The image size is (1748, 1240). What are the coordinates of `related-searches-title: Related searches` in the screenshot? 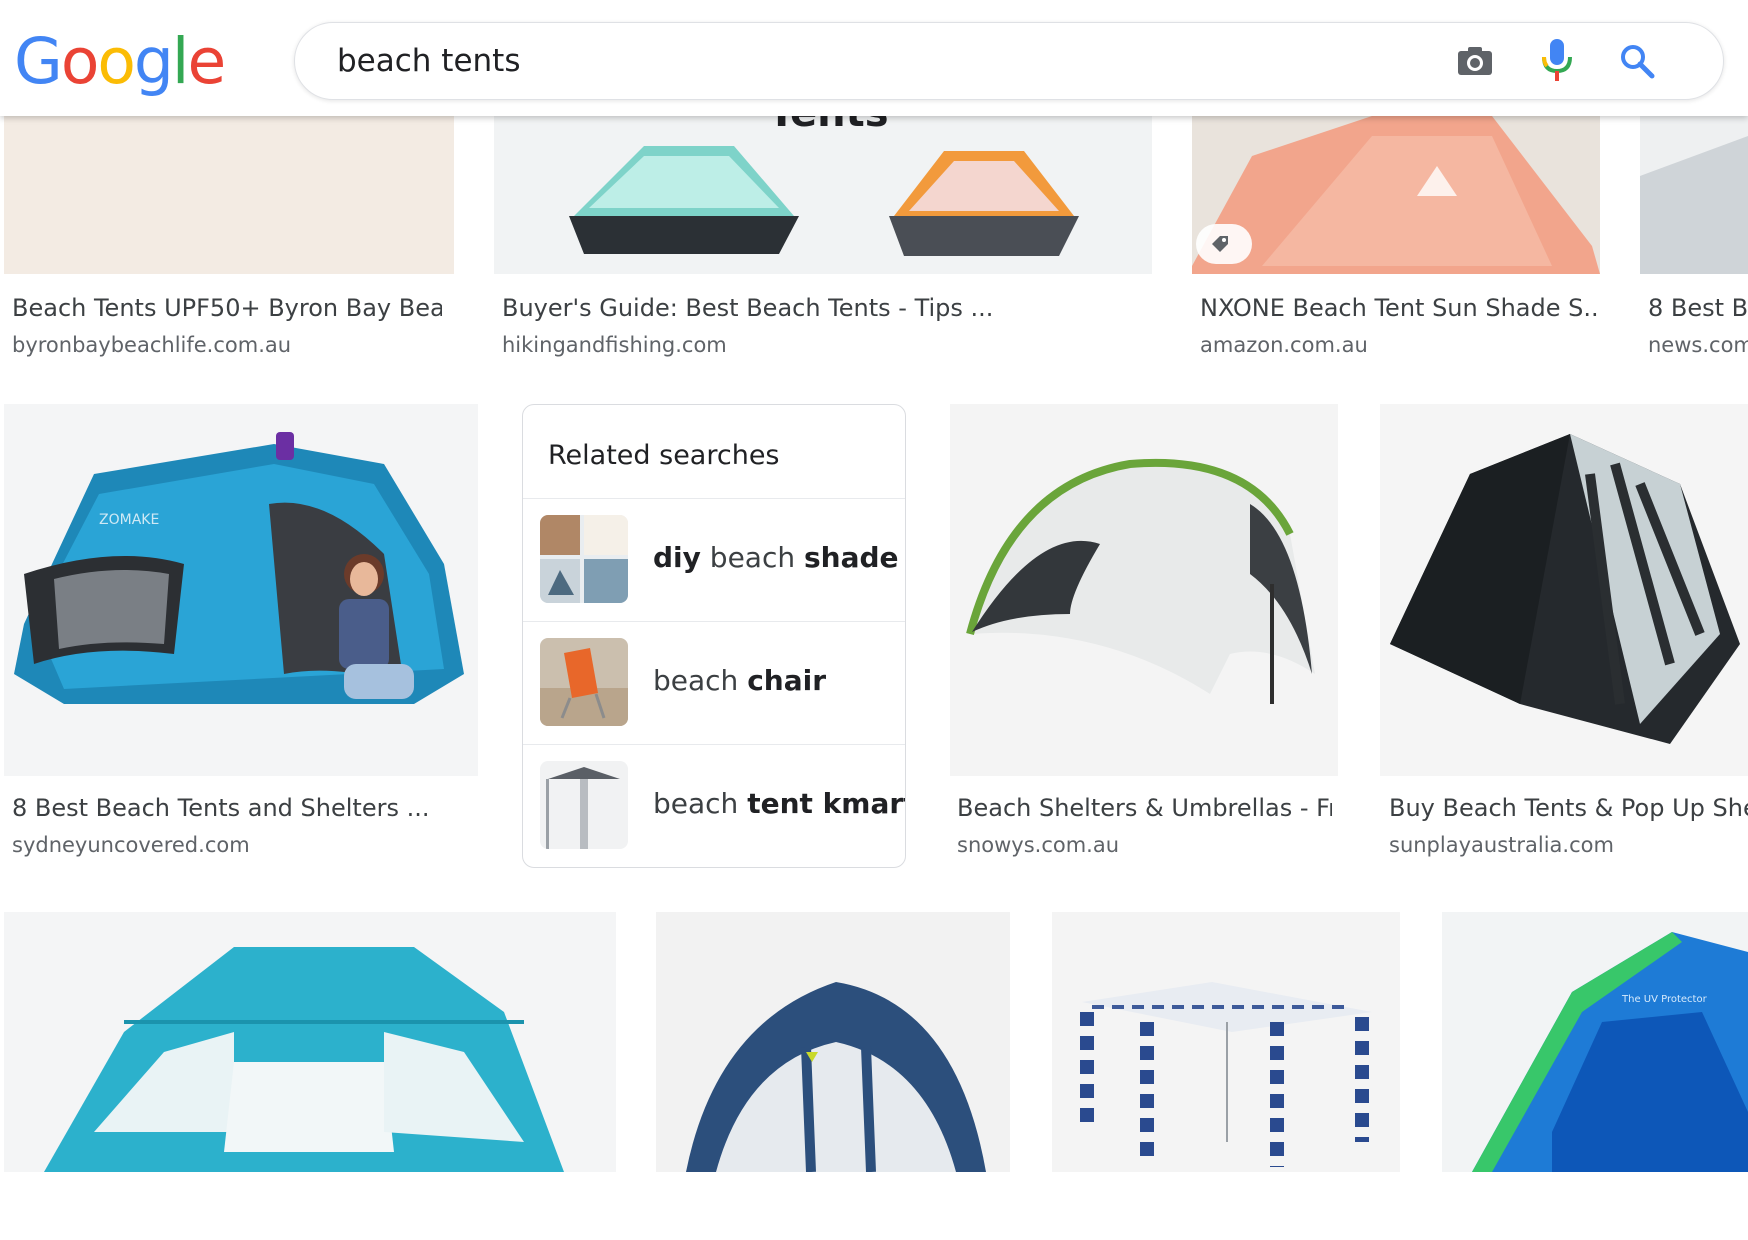 It's located at (664, 455).